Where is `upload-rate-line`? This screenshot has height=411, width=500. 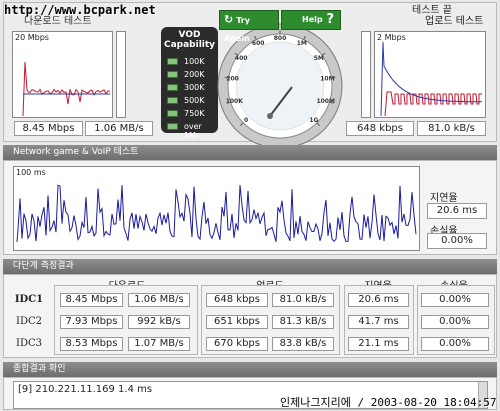
upload-rate-line is located at coordinates (431, 79).